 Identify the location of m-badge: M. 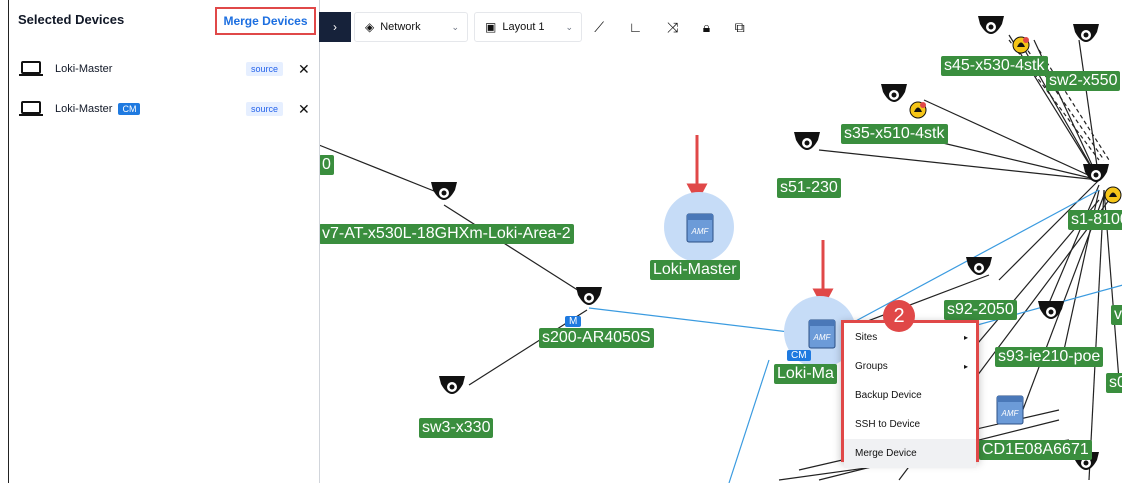
(573, 321).